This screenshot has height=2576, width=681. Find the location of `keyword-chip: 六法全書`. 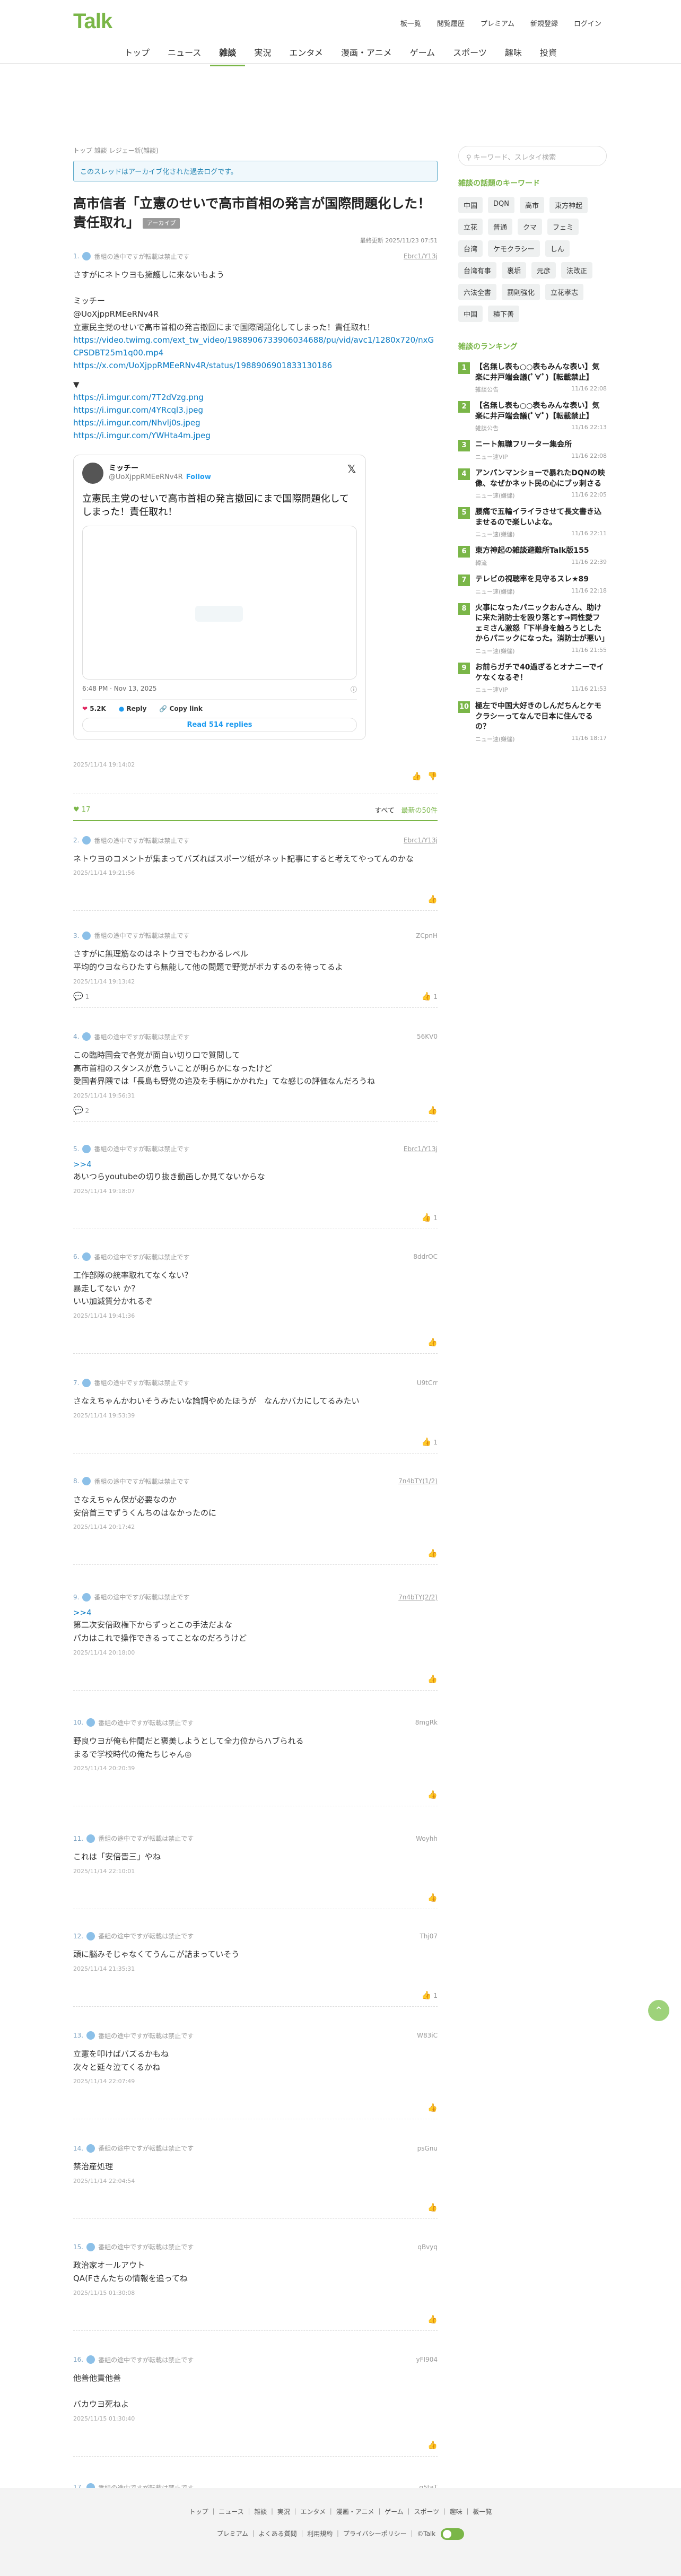

keyword-chip: 六法全書 is located at coordinates (477, 292).